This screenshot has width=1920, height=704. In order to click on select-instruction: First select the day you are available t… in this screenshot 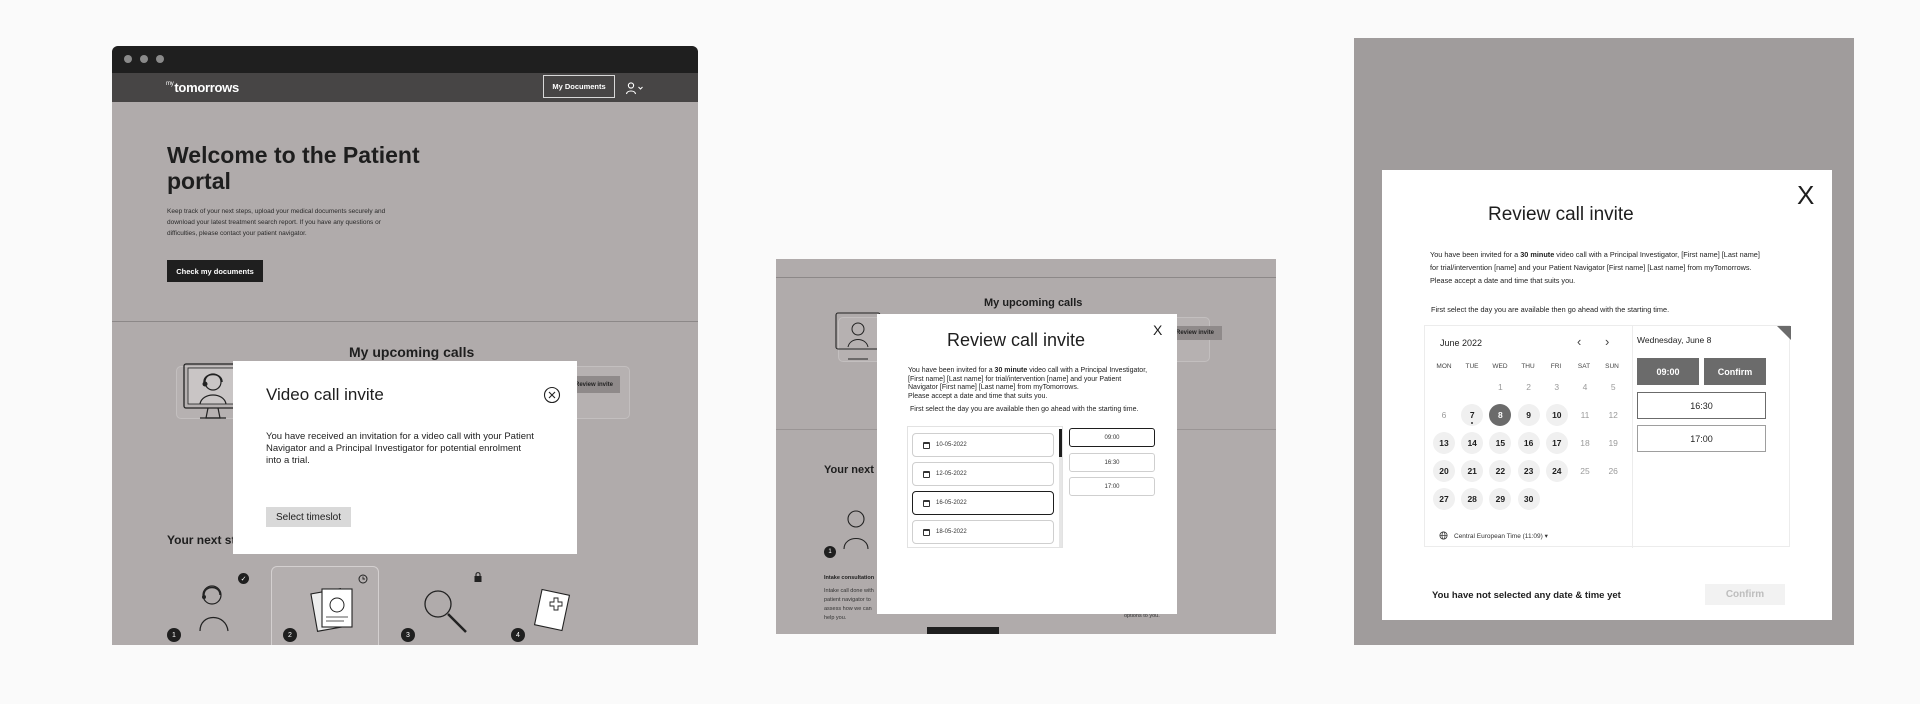, I will do `click(1024, 409)`.